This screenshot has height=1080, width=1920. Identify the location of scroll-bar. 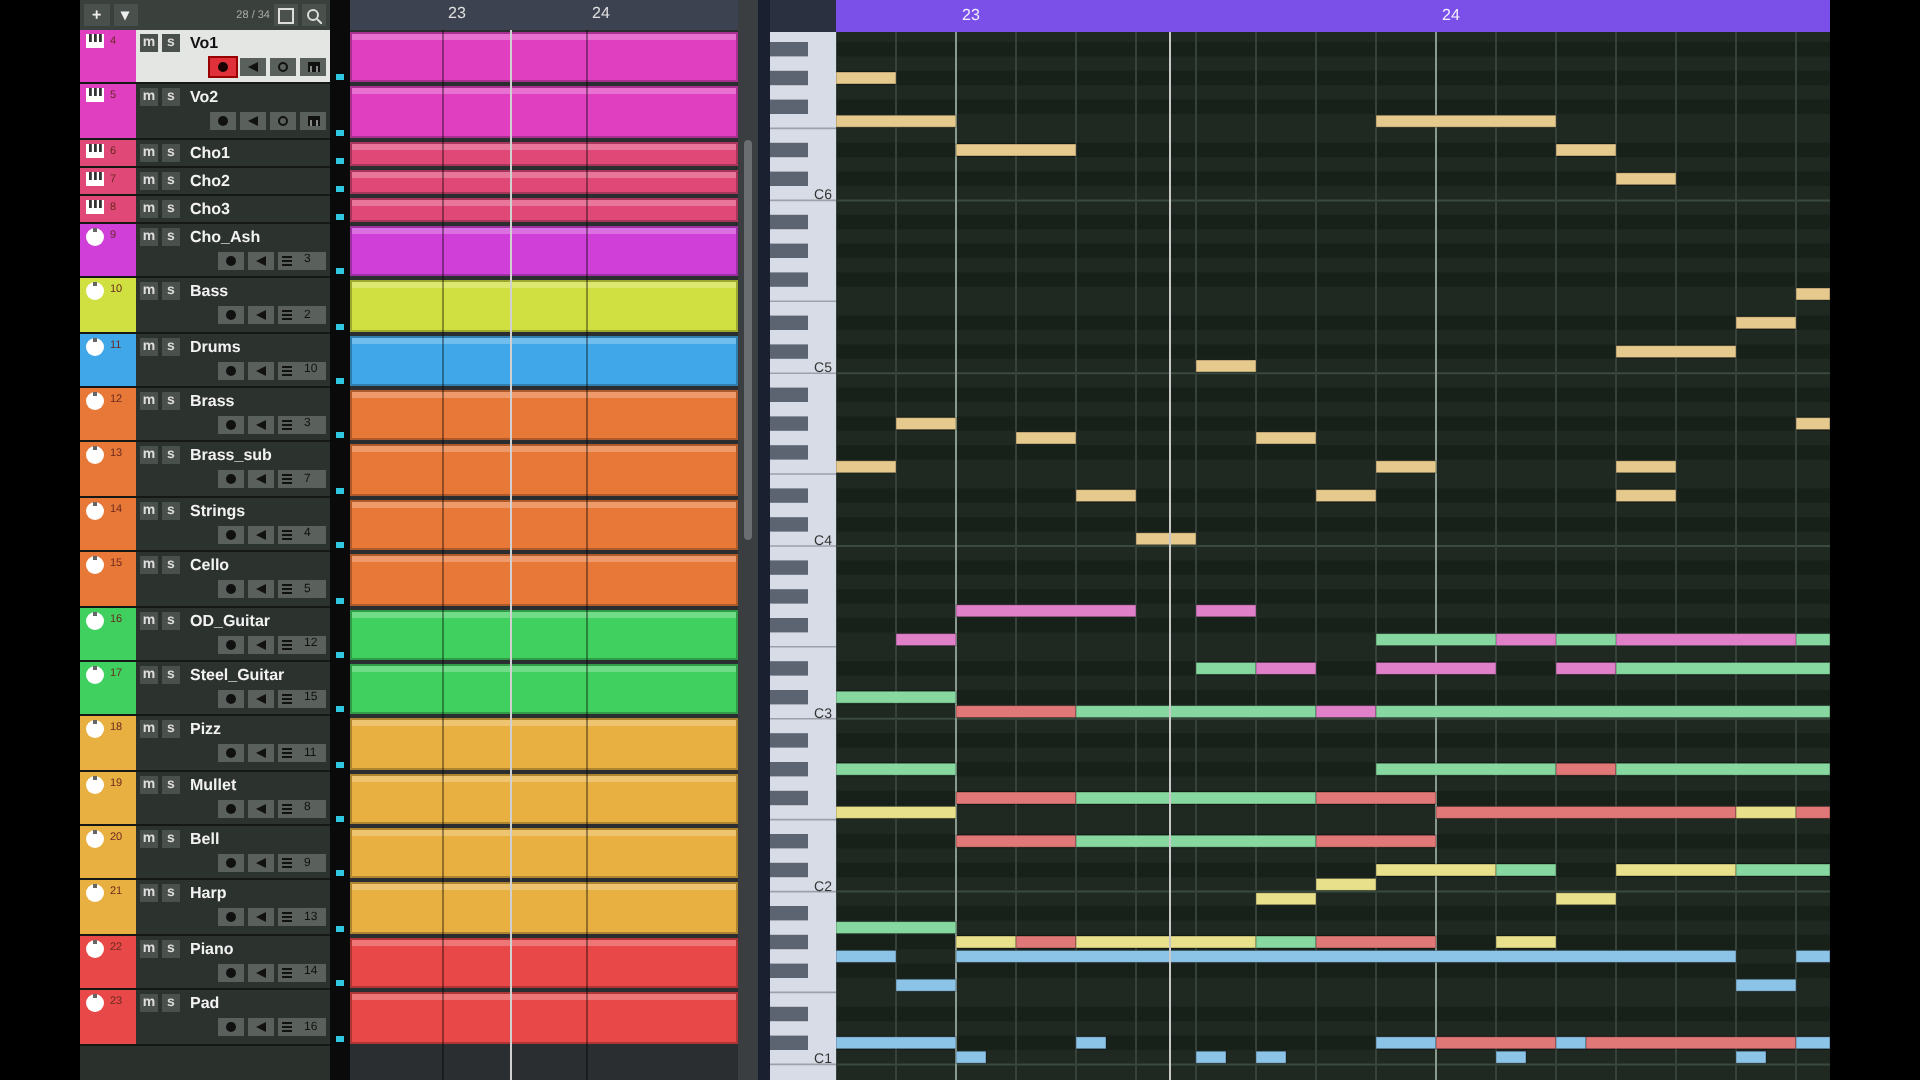
(748, 540).